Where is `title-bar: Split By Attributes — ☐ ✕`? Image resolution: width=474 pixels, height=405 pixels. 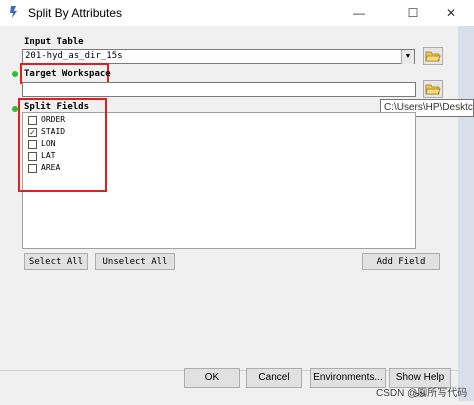
title-bar: Split By Attributes — ☐ ✕ is located at coordinates (237, 13).